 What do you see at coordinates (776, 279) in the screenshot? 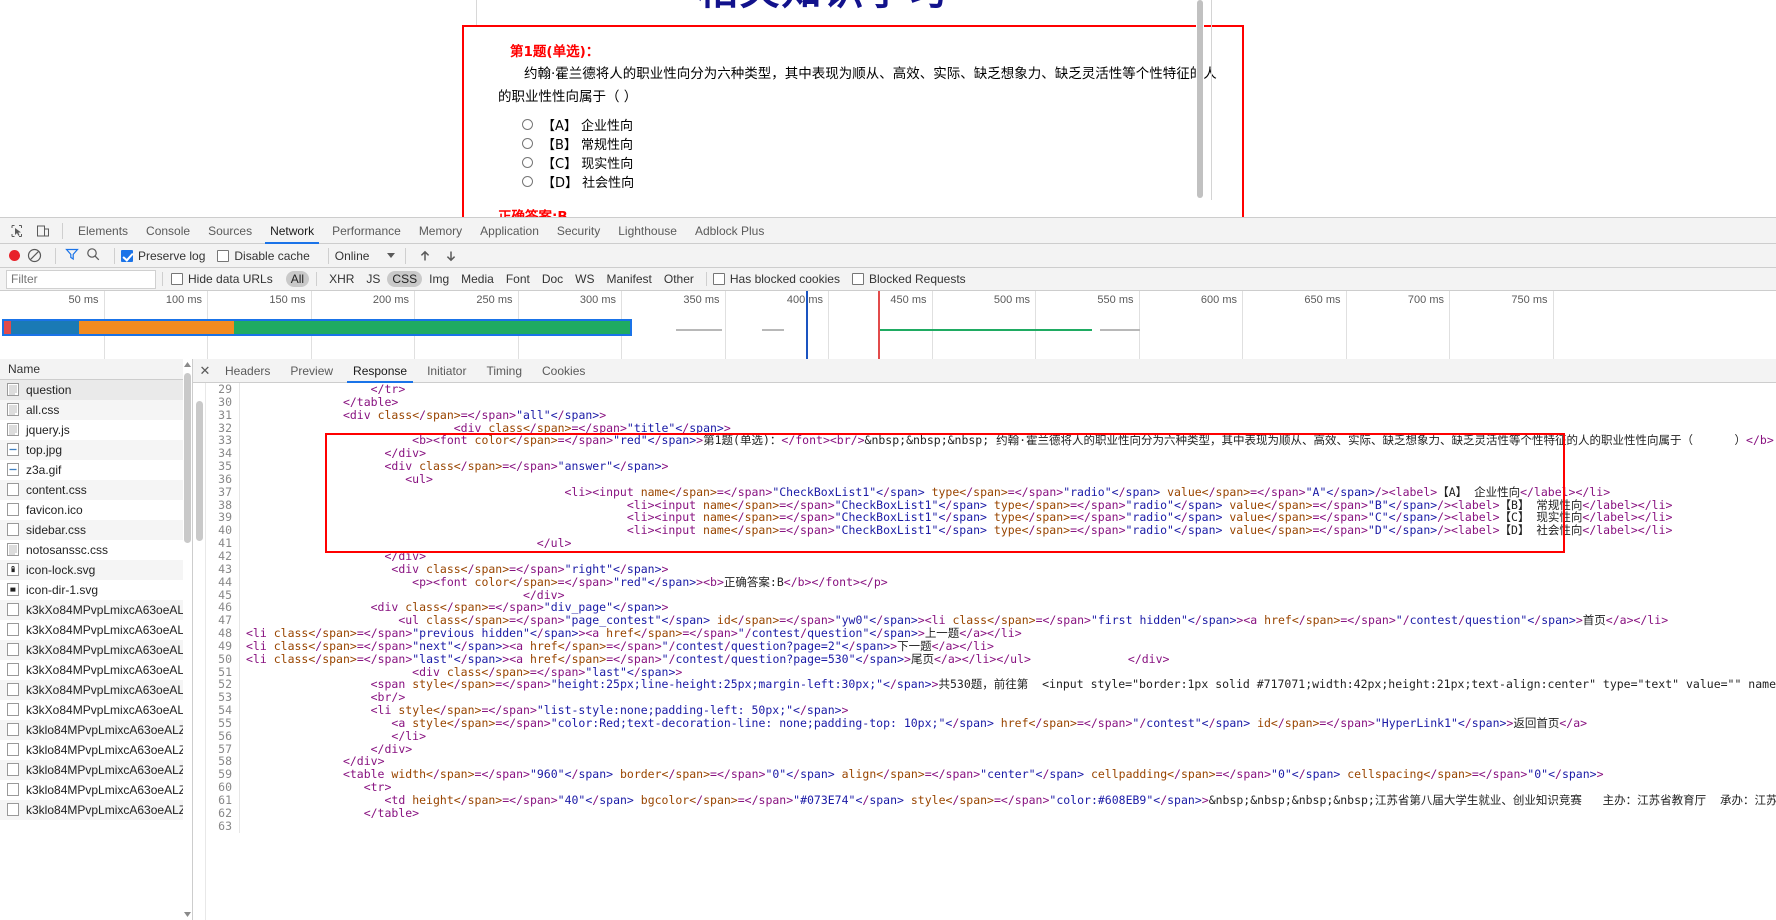
I see `has-blocked-cookies-checkbox: Has blocked cookies` at bounding box center [776, 279].